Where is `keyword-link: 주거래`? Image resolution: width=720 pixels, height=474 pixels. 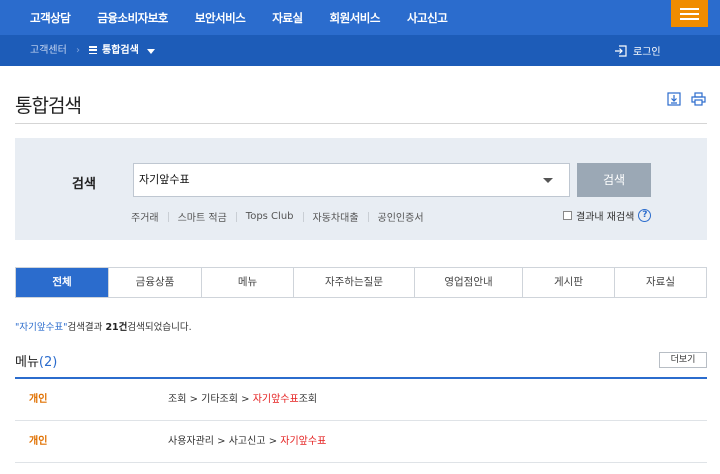
keyword-link: 주거래 is located at coordinates (149, 216).